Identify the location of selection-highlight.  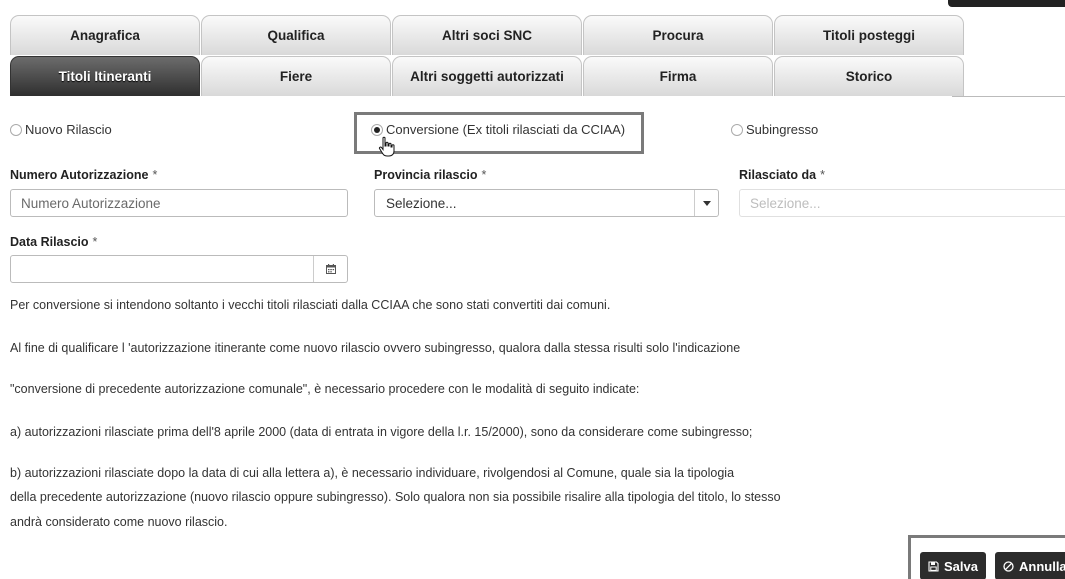
(499, 133).